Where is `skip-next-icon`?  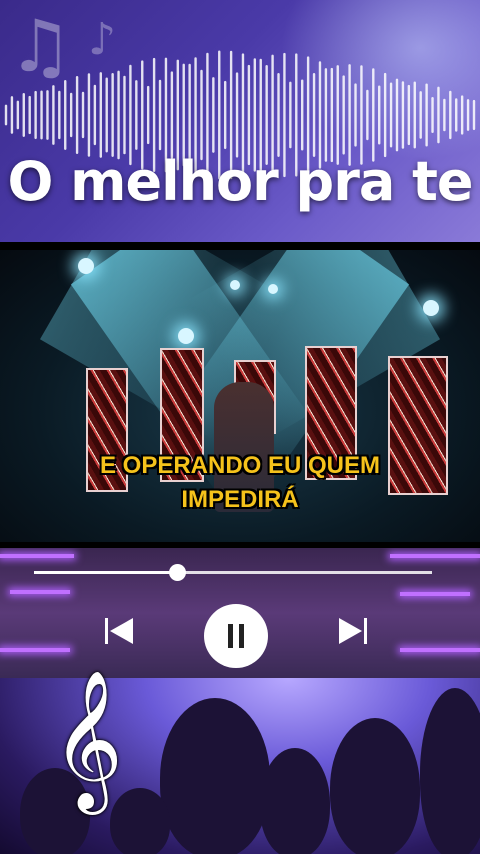
skip-next-icon is located at coordinates (353, 631).